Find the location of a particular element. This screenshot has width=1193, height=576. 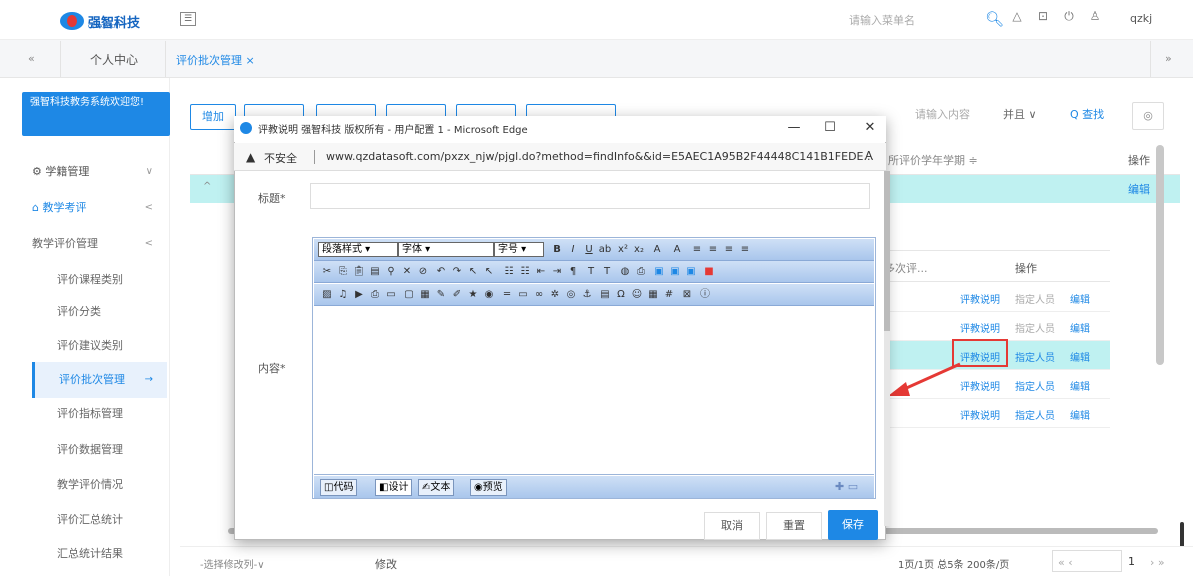

select-icon: ↖ is located at coordinates (473, 272).